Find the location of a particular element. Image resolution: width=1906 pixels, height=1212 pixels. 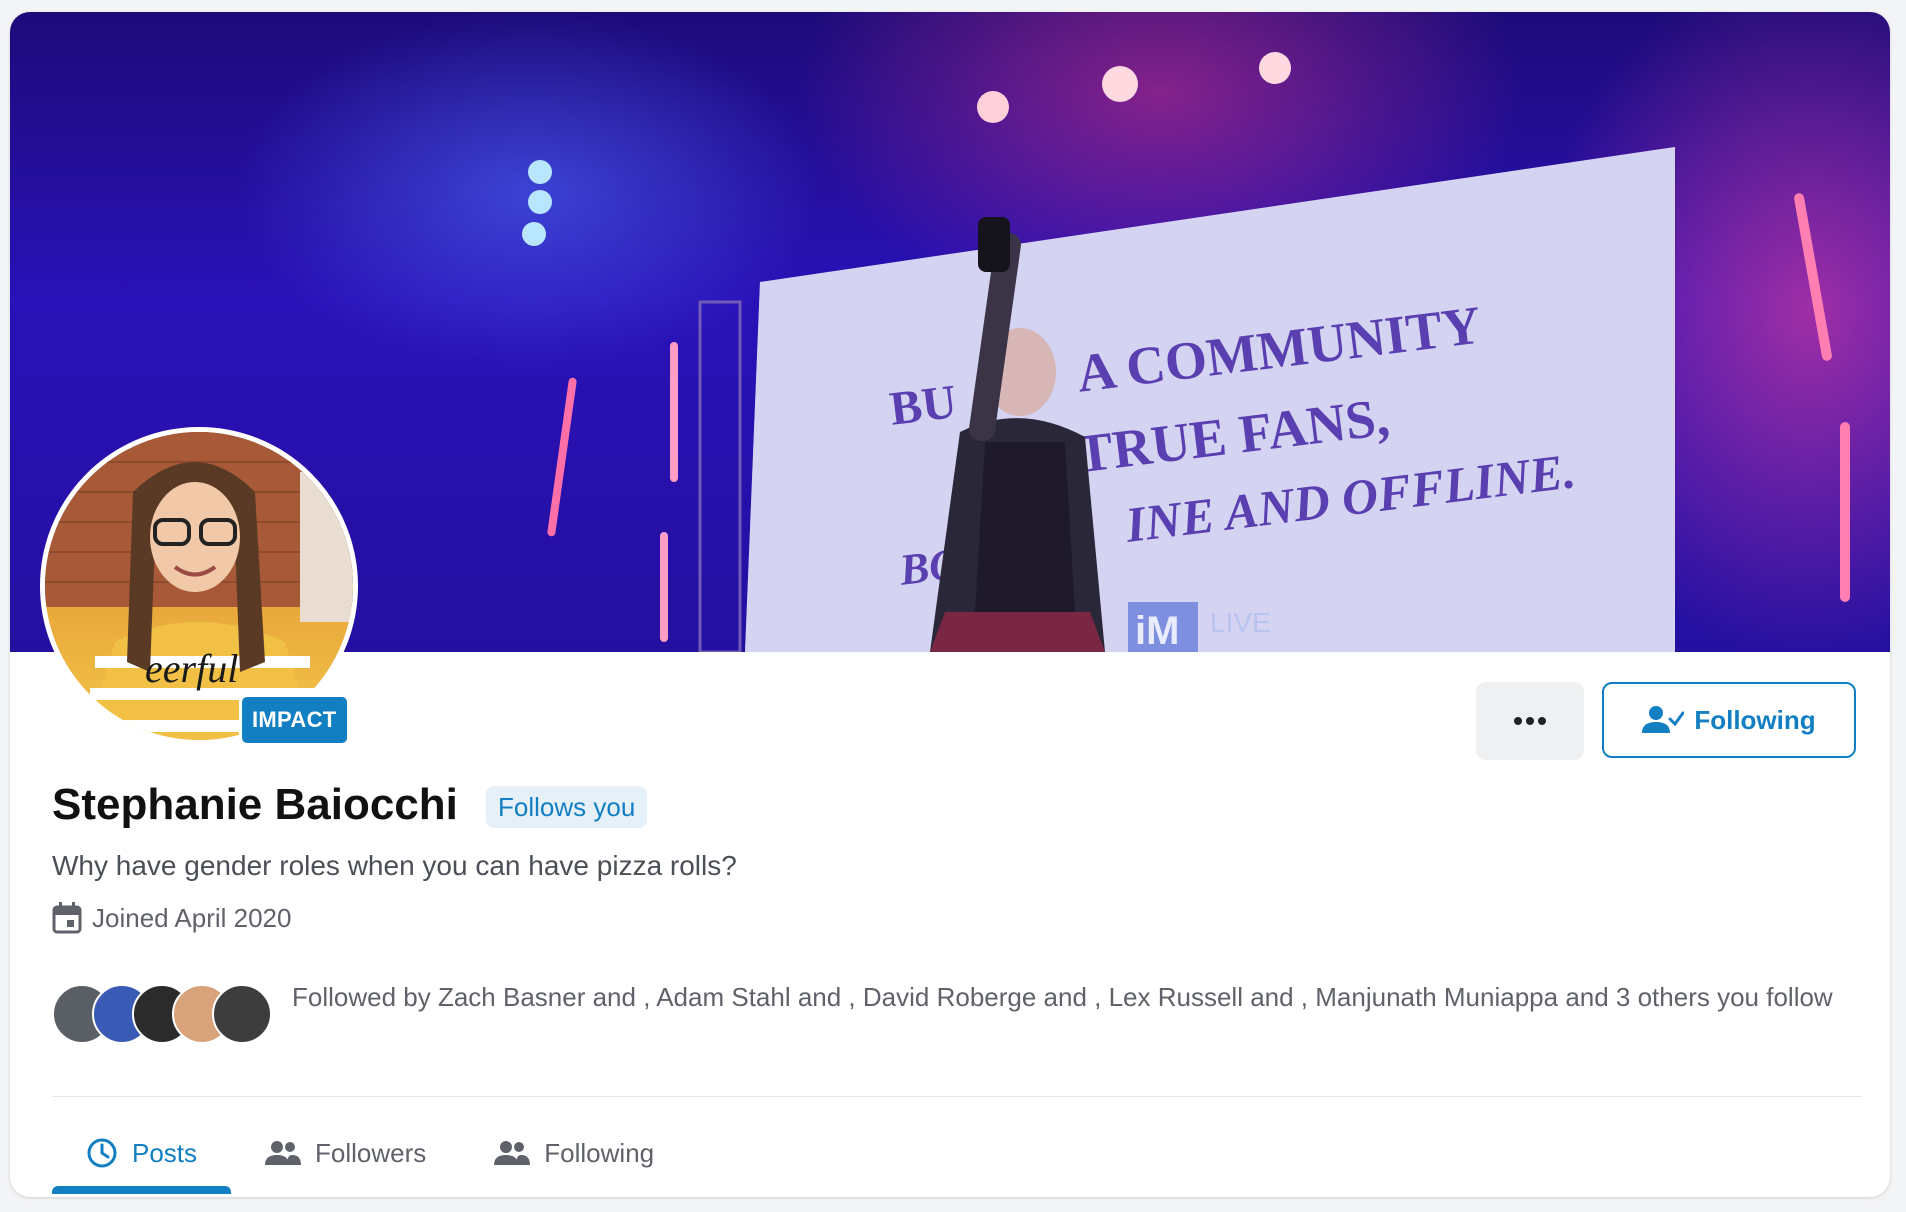

stage-logo: iM is located at coordinates (1157, 630).